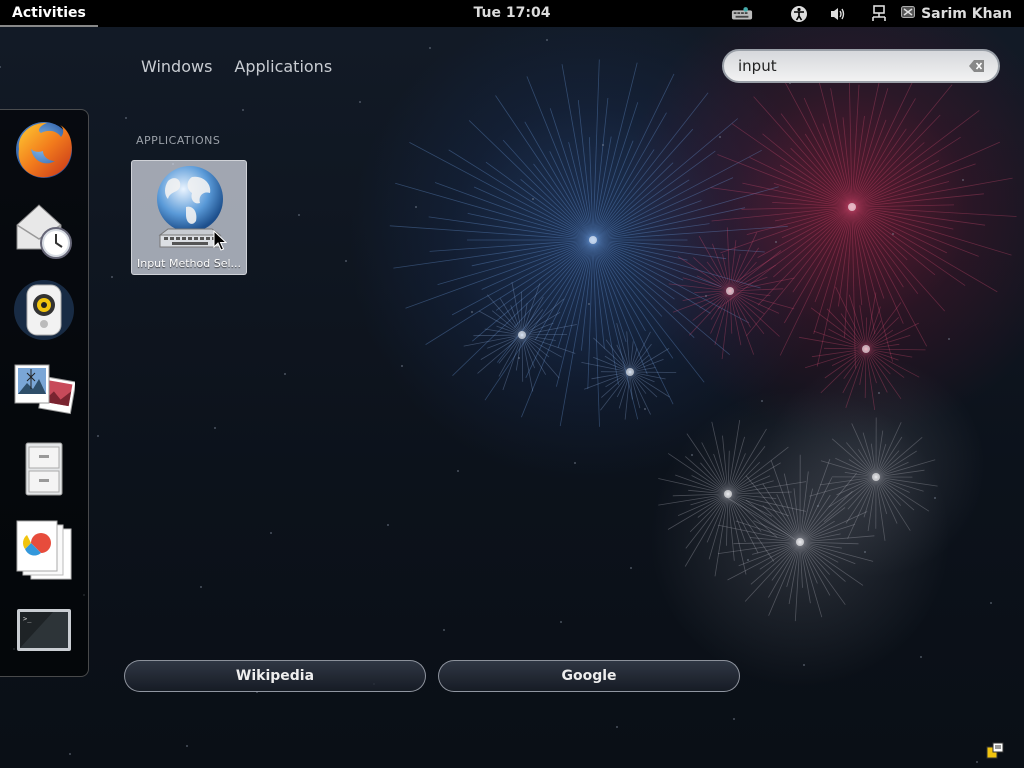  What do you see at coordinates (220, 242) in the screenshot?
I see `mouse-pointer-icon` at bounding box center [220, 242].